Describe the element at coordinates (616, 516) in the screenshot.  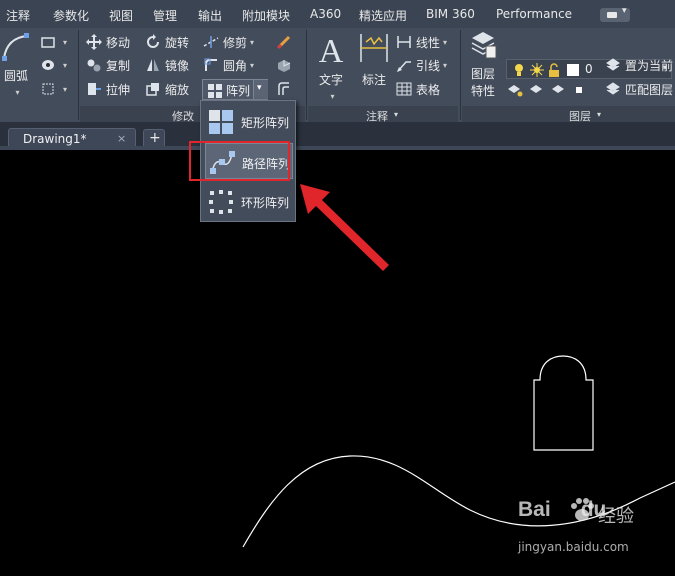
I see `watermark-cn: 经验` at that location.